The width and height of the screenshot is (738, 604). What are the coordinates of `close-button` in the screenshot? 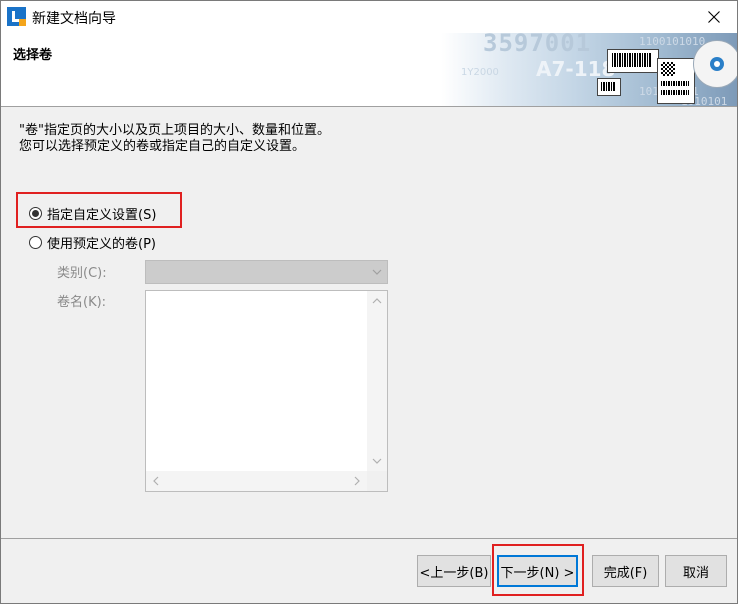 It's located at (714, 17).